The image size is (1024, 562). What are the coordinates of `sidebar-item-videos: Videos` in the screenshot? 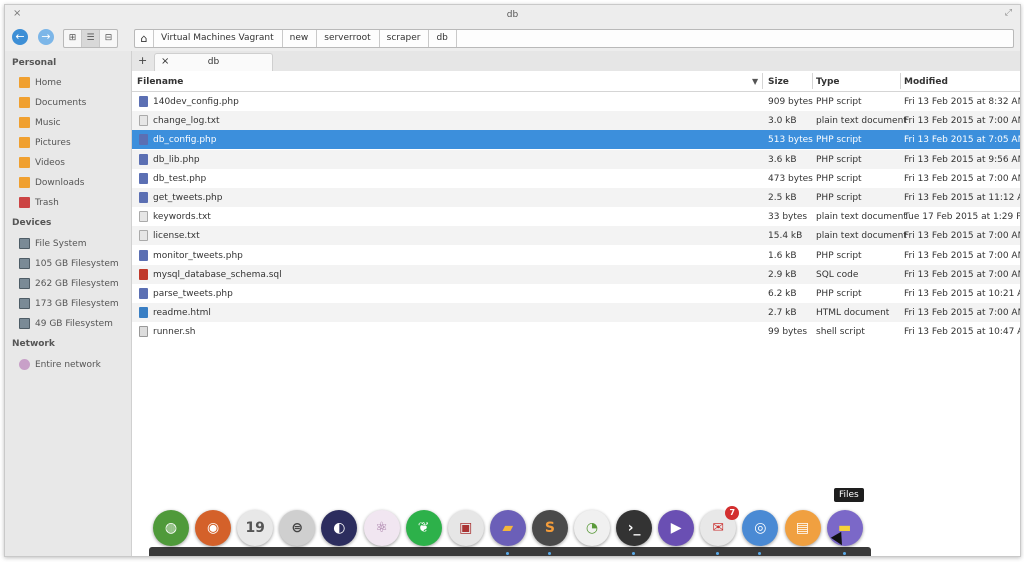 It's located at (42, 162).